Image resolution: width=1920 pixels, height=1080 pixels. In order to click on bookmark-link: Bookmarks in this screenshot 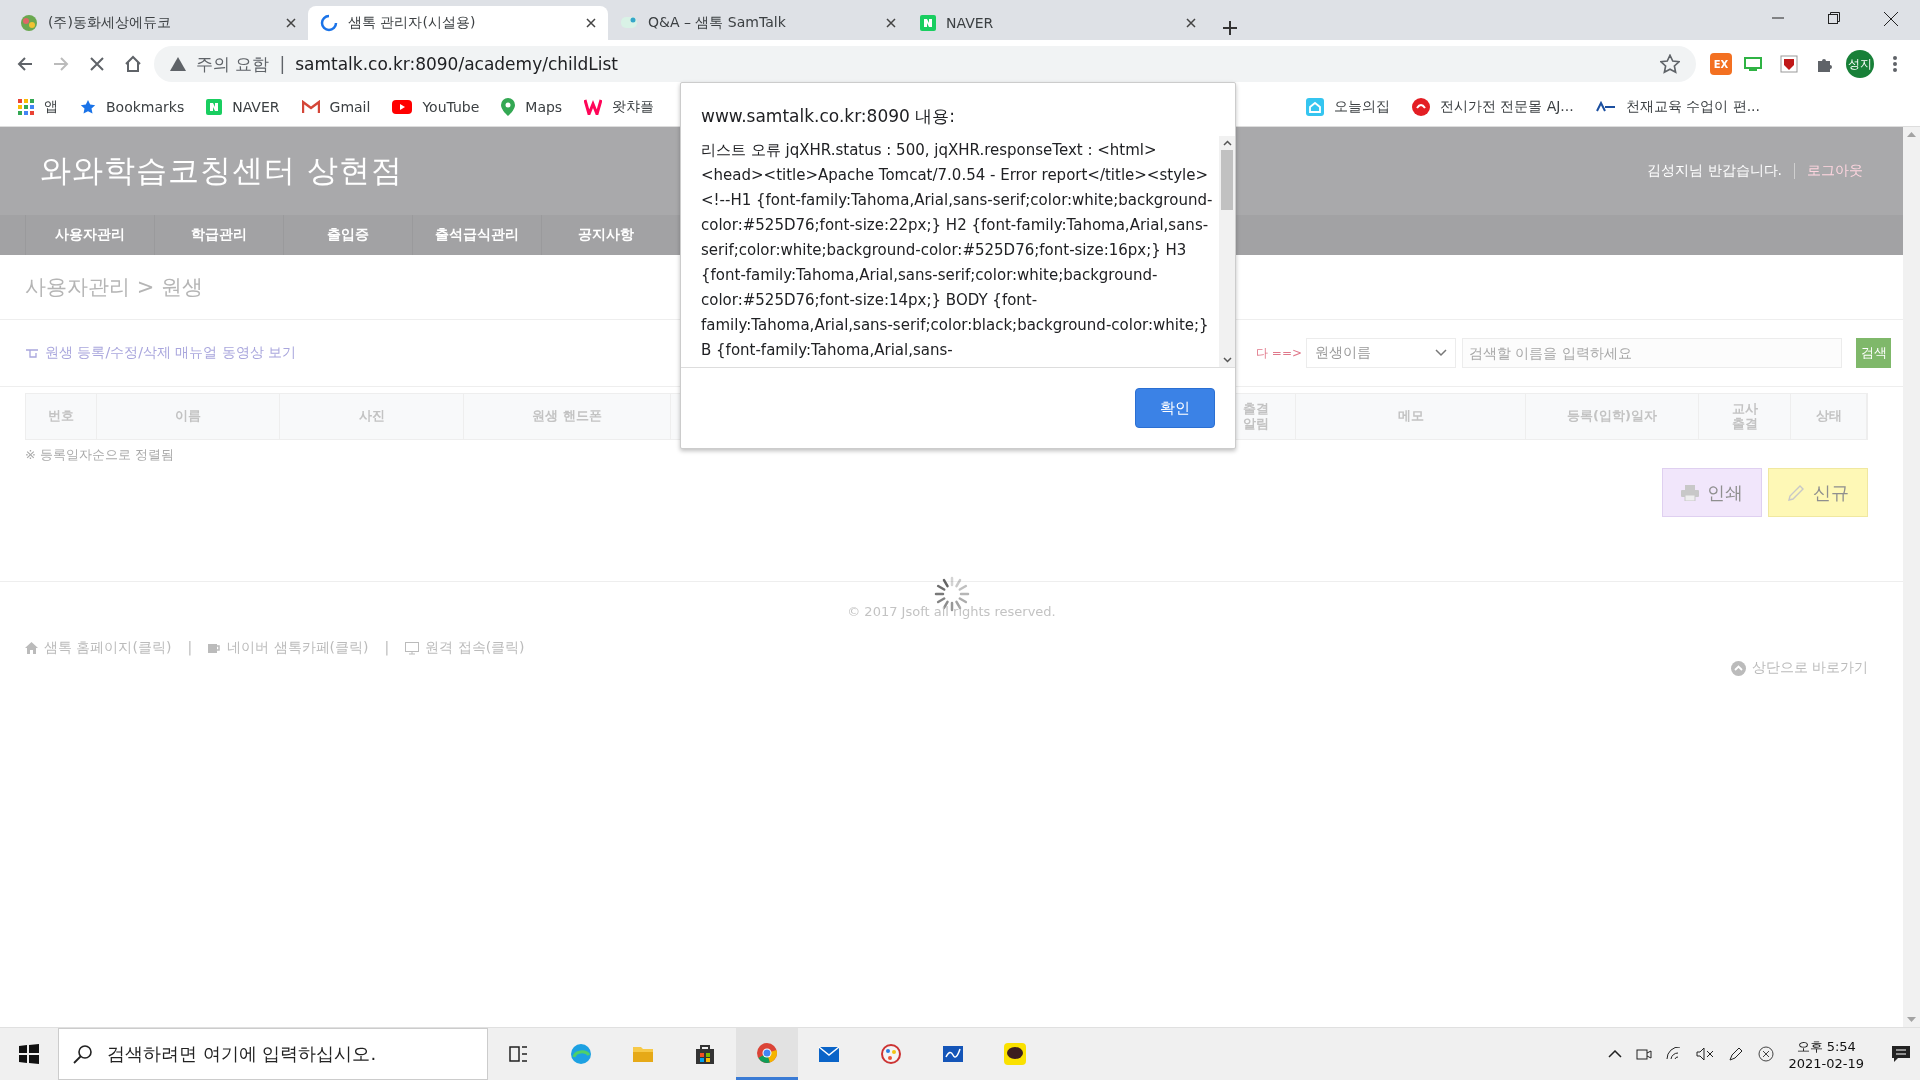, I will do `click(145, 107)`.